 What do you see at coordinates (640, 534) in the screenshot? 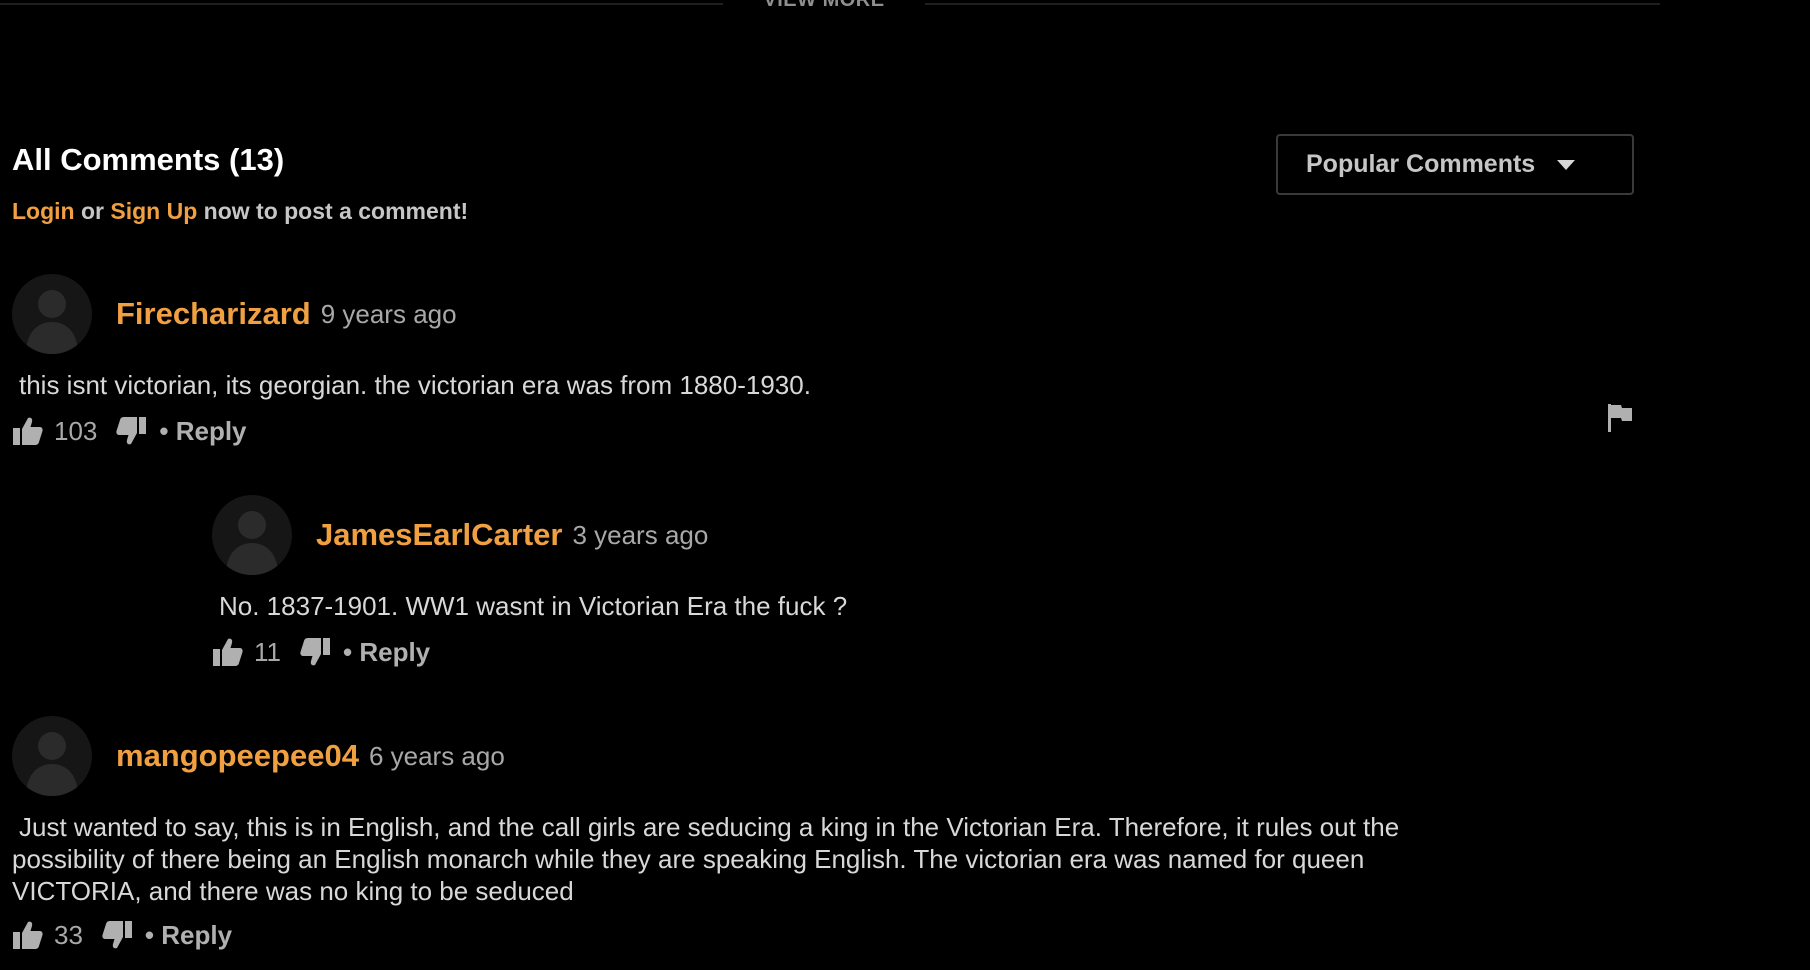
I see `comment-timestamp: 3 years ago` at bounding box center [640, 534].